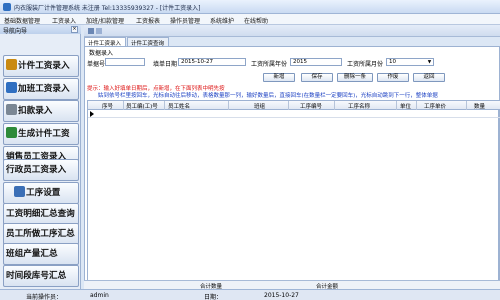 This screenshot has width=500, height=300. Describe the element at coordinates (213, 297) in the screenshot. I see `status-date-label: 日期：` at that location.